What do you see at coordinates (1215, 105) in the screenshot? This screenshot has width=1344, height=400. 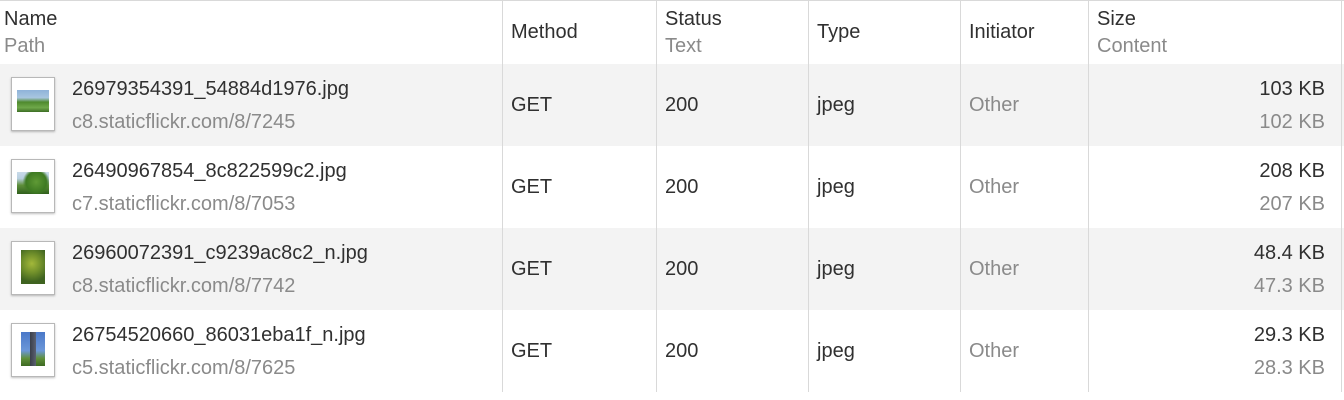 I see `size-cell: 103 KB 102 KB` at bounding box center [1215, 105].